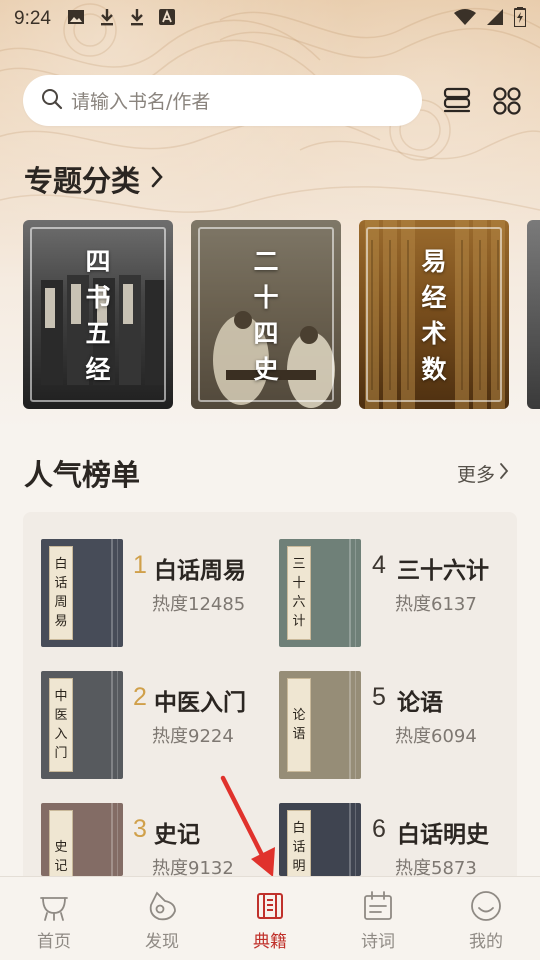  What do you see at coordinates (140, 565) in the screenshot?
I see `rank-number: 1` at bounding box center [140, 565].